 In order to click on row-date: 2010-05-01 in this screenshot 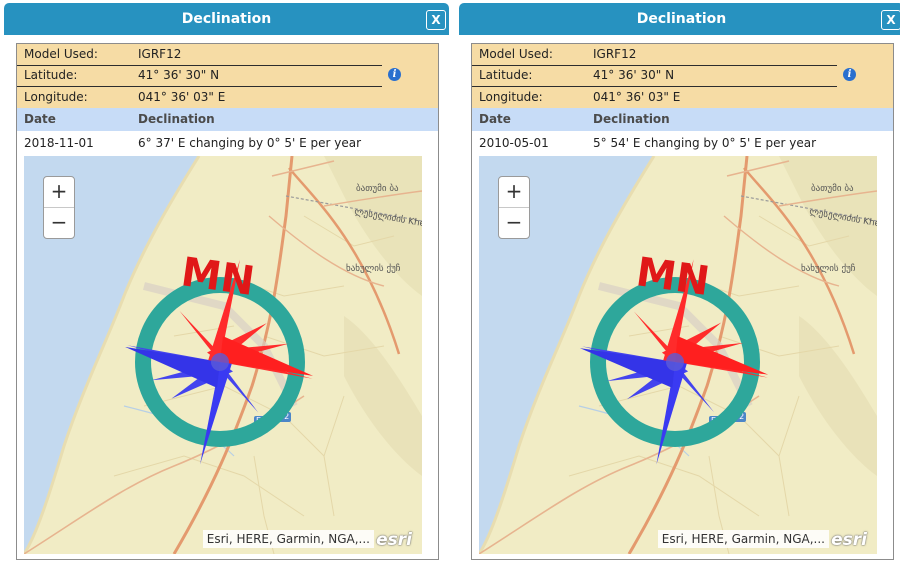, I will do `click(514, 143)`.